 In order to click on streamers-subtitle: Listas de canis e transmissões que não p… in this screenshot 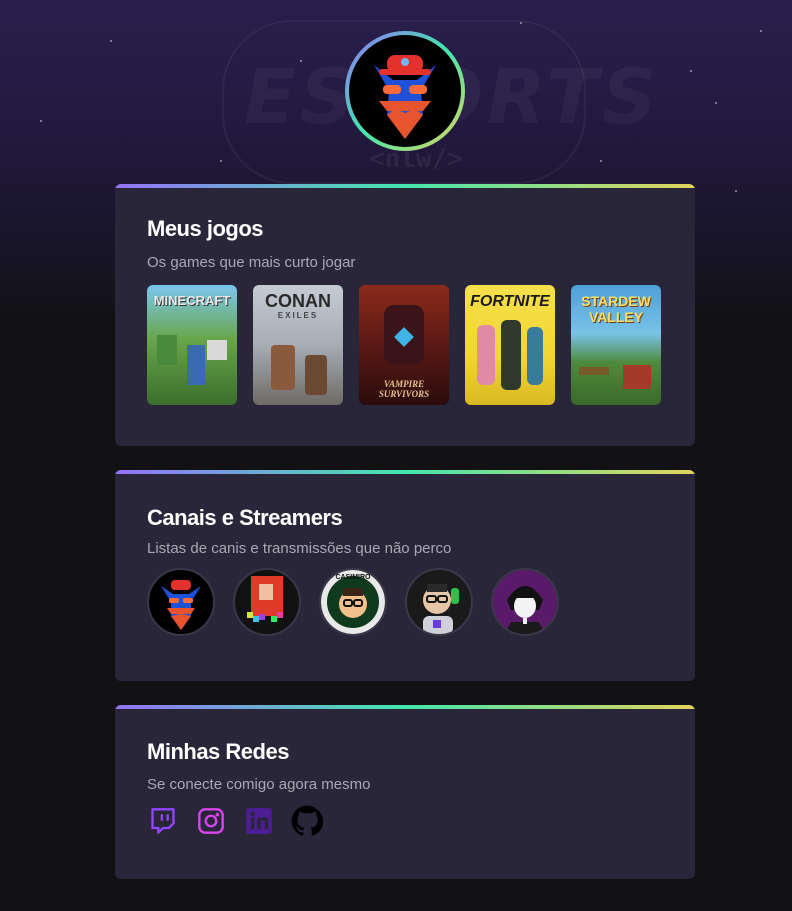, I will do `click(299, 548)`.